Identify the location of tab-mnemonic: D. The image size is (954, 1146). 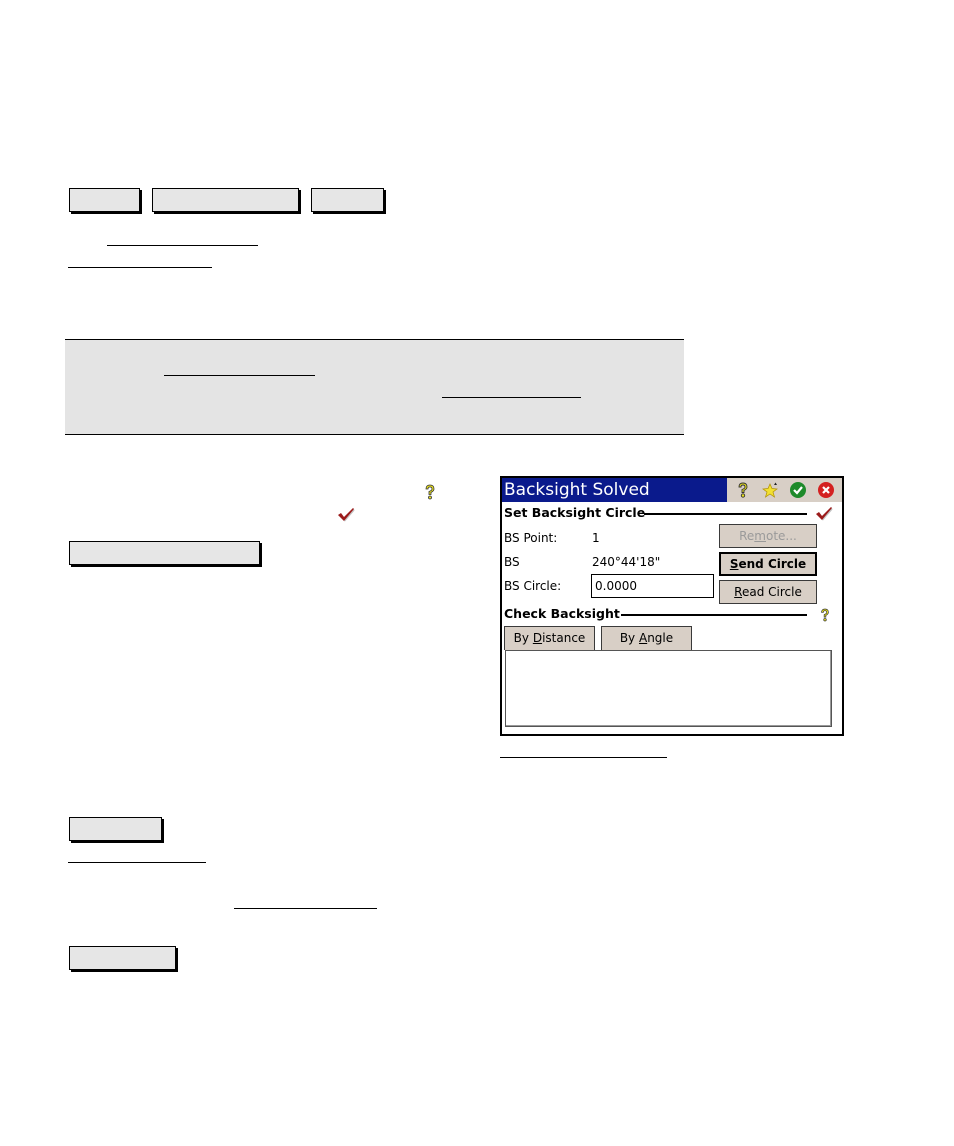
(537, 638).